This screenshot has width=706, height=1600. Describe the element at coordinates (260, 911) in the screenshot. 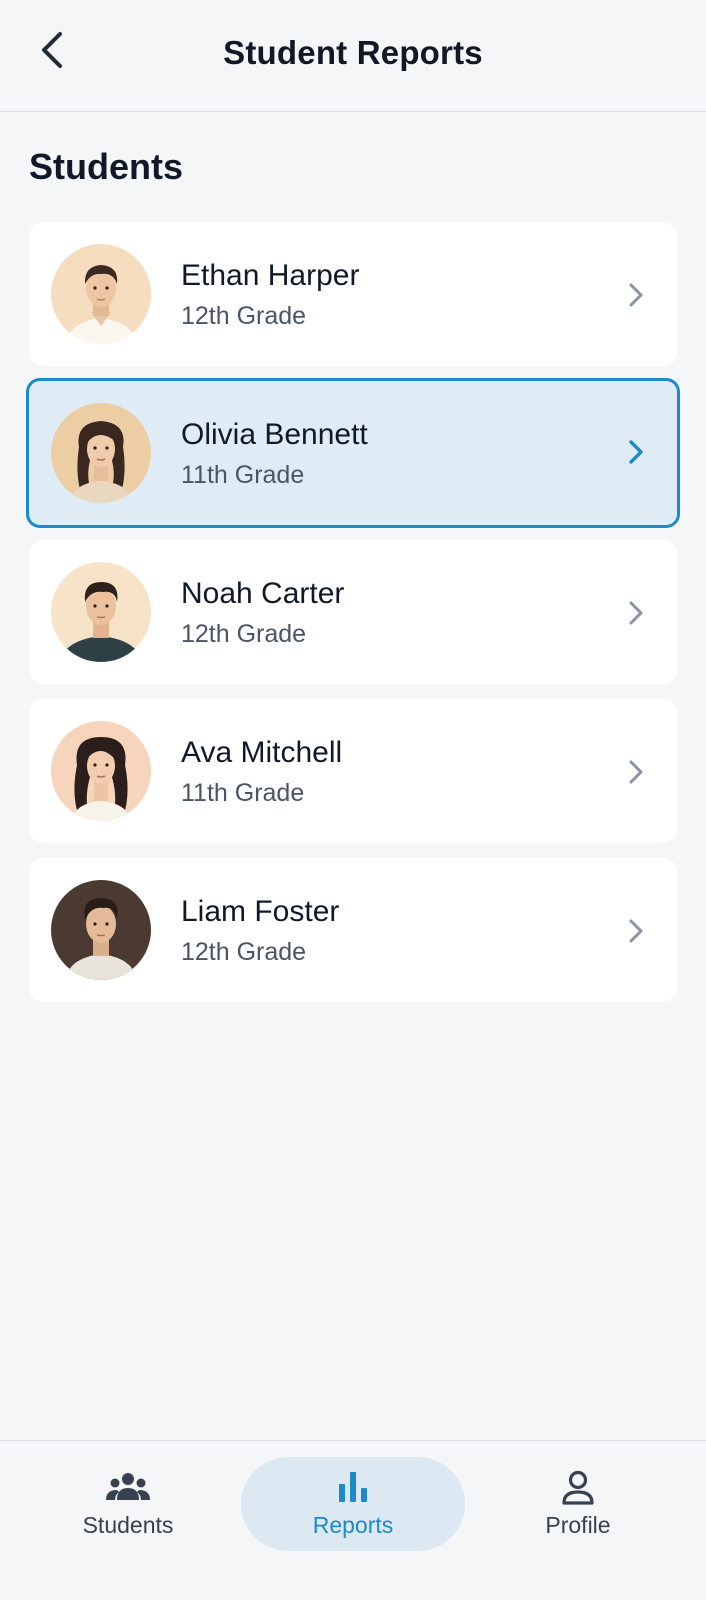

I see `student-name: Liam Foster` at that location.